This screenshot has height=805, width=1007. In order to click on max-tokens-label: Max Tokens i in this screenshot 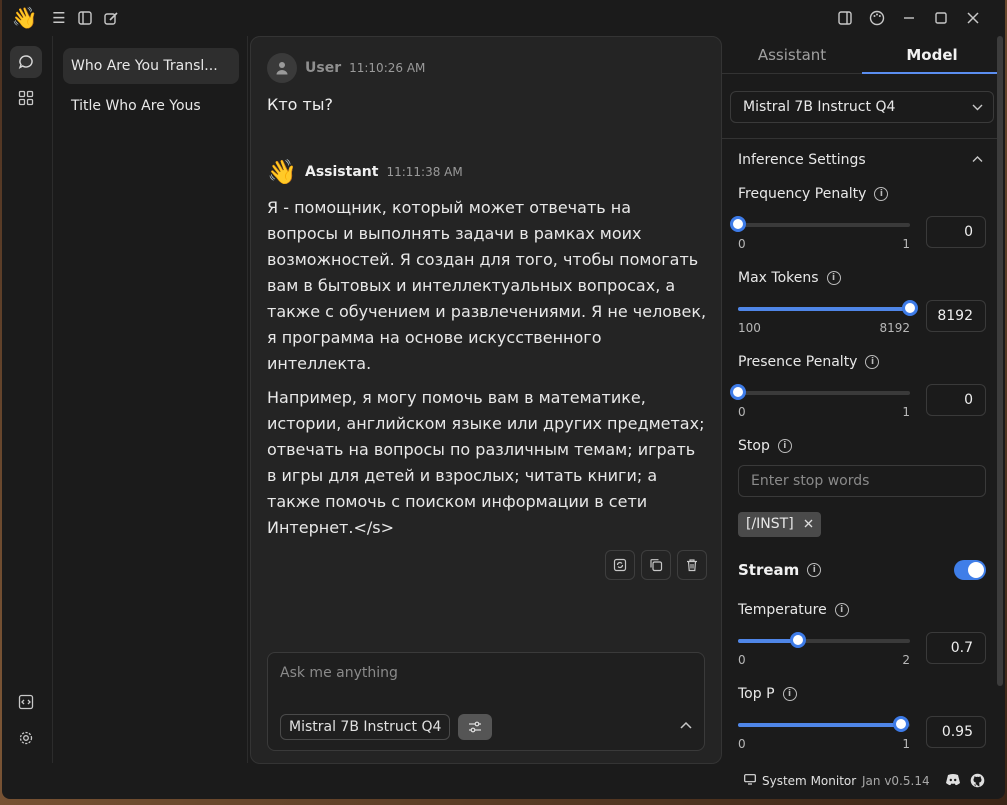, I will do `click(789, 278)`.